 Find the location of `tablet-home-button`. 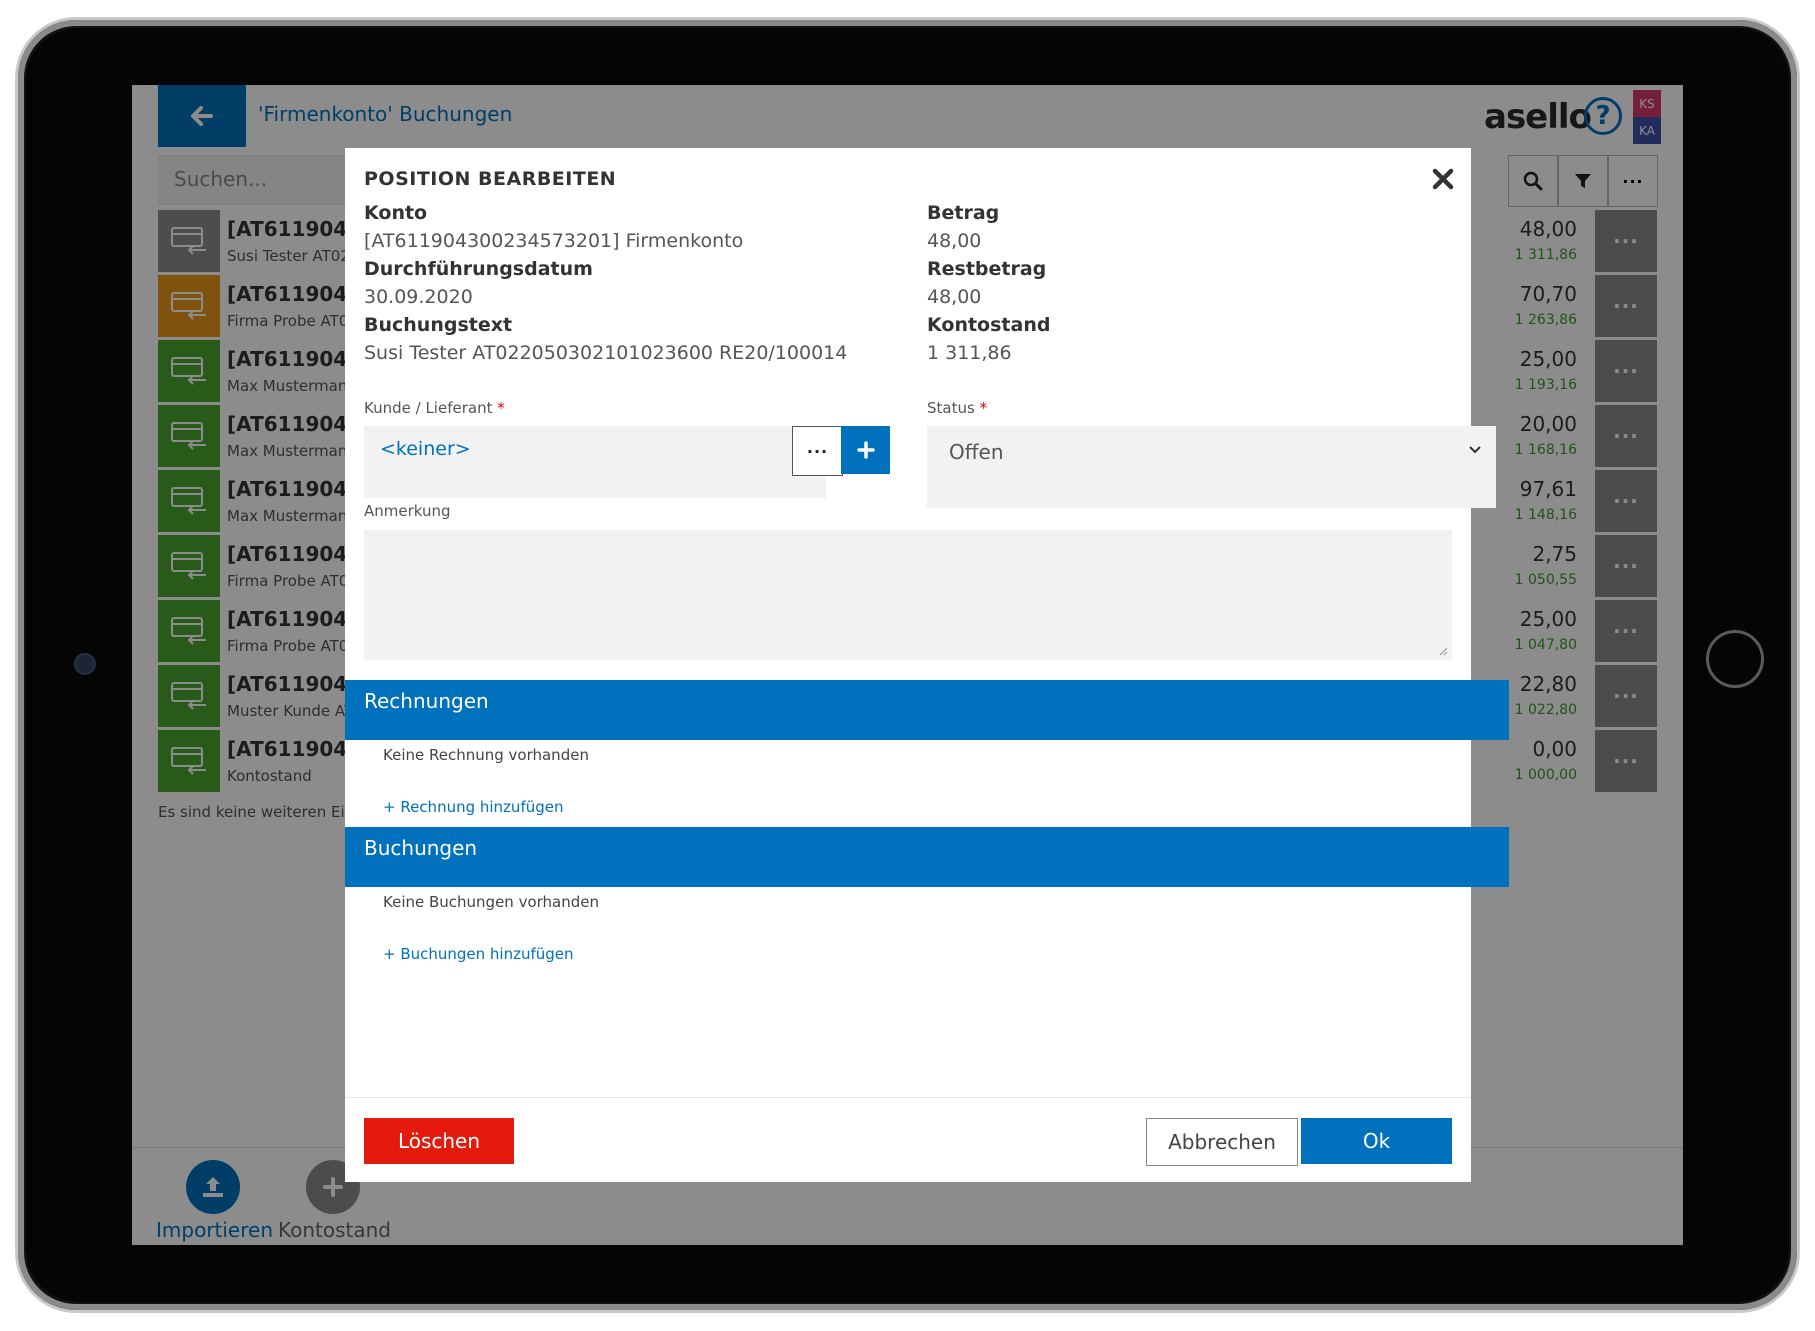

tablet-home-button is located at coordinates (1735, 659).